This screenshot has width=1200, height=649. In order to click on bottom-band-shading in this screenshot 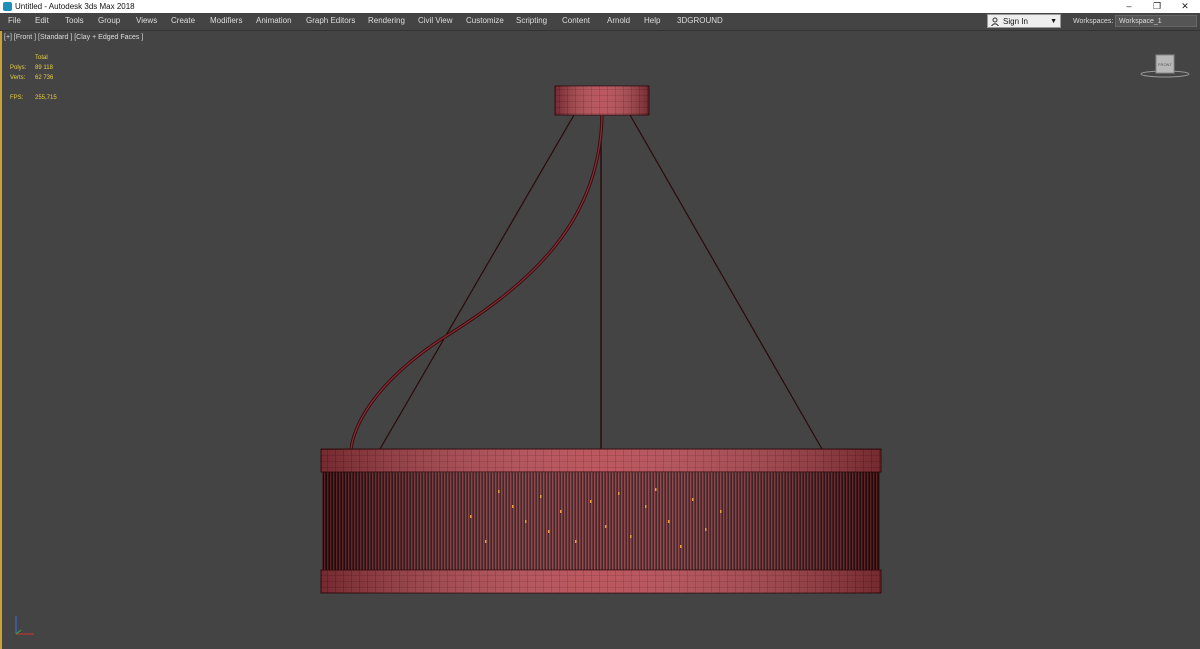, I will do `click(601, 581)`.